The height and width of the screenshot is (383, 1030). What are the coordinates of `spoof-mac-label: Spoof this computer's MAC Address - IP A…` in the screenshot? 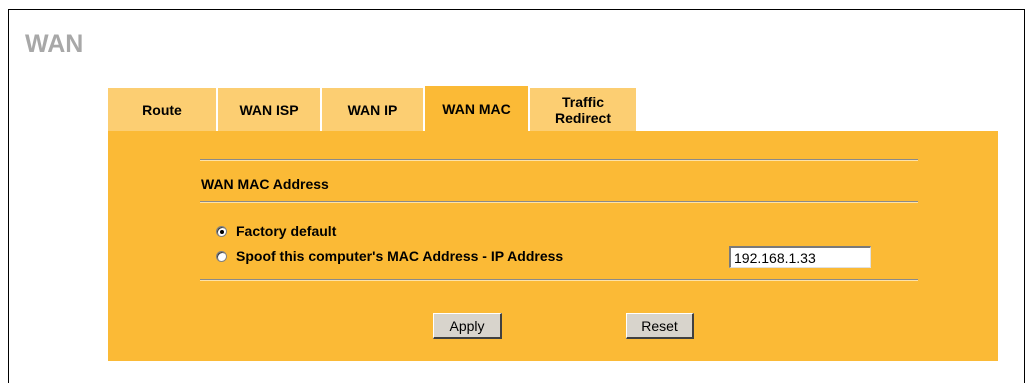 It's located at (400, 256).